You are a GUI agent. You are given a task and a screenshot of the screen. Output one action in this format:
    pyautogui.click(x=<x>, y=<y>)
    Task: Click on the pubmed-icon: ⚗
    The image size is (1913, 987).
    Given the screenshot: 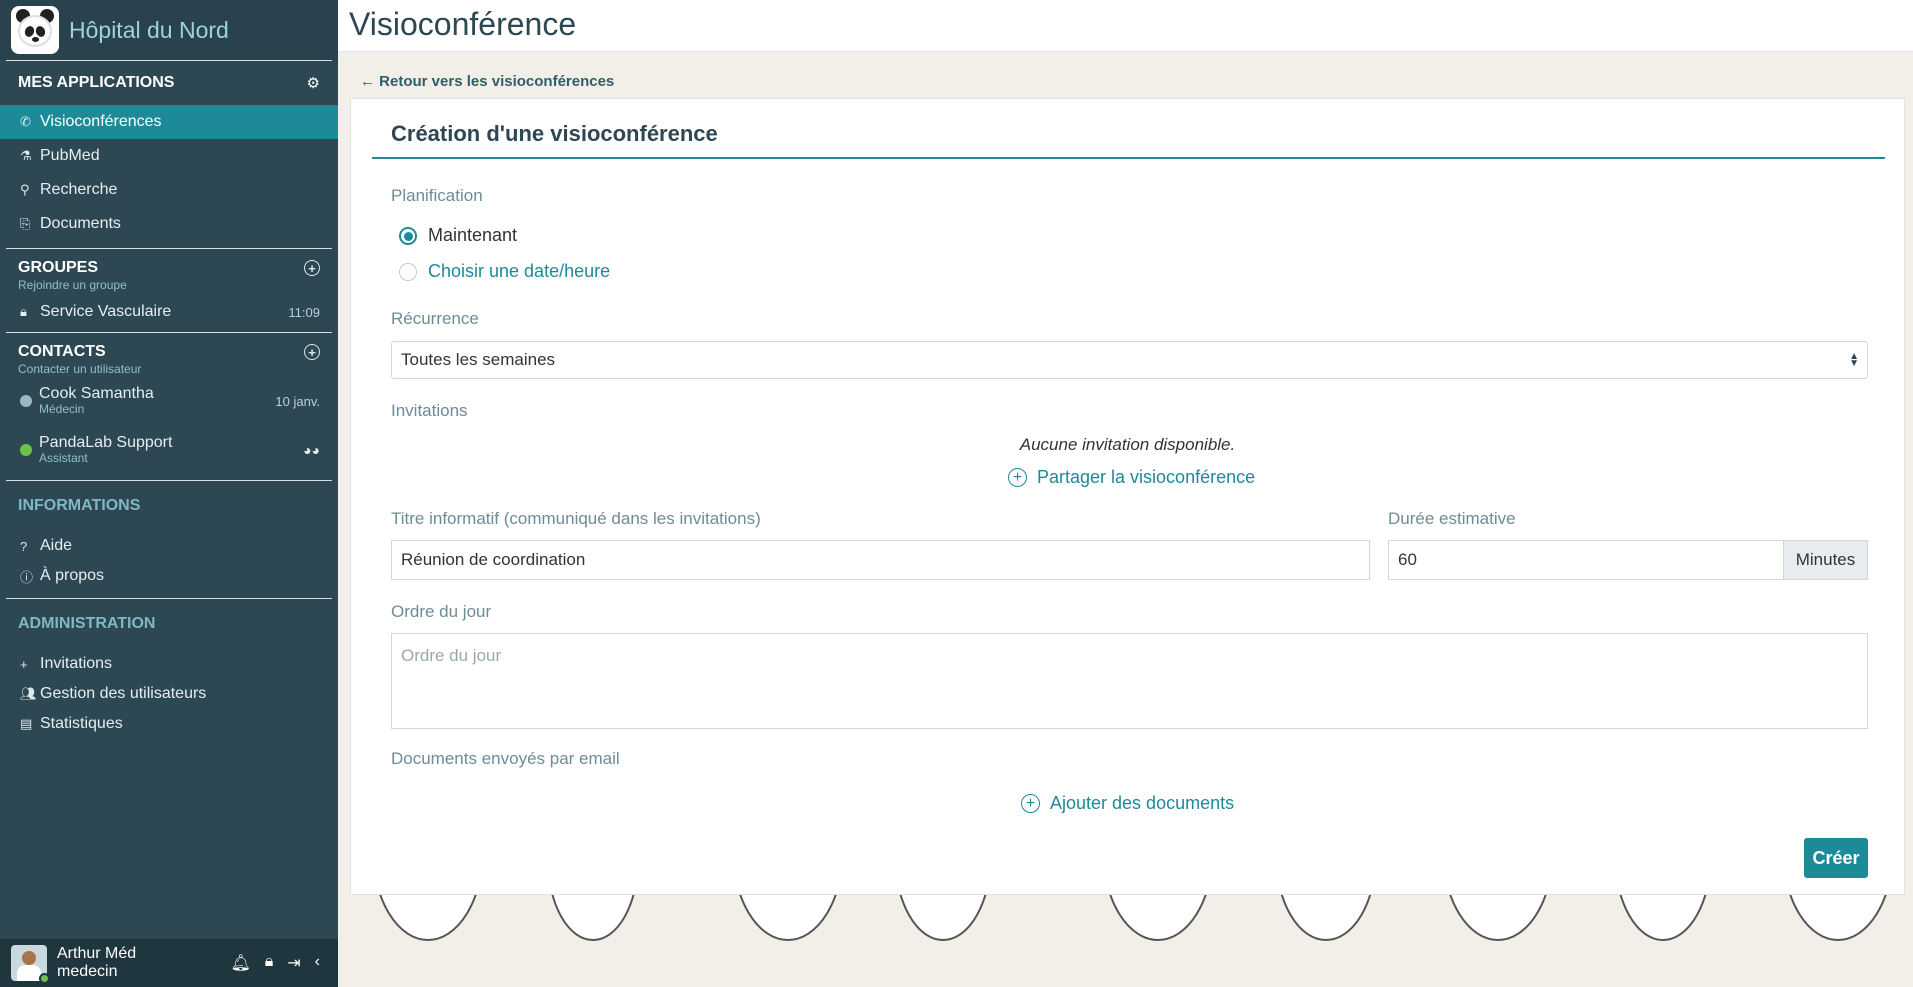 What is the action you would take?
    pyautogui.click(x=26, y=155)
    